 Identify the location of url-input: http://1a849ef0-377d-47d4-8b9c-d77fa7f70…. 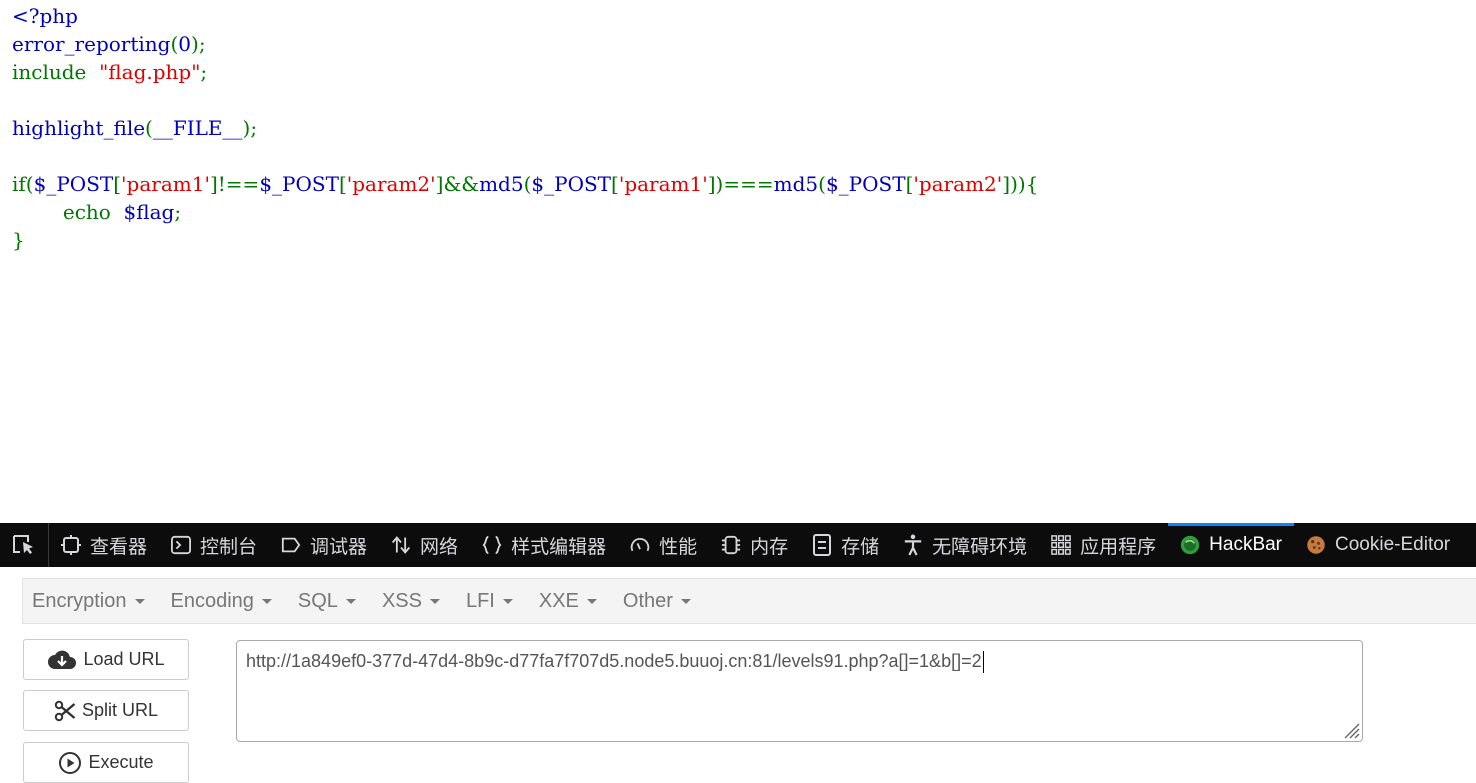
(799, 691).